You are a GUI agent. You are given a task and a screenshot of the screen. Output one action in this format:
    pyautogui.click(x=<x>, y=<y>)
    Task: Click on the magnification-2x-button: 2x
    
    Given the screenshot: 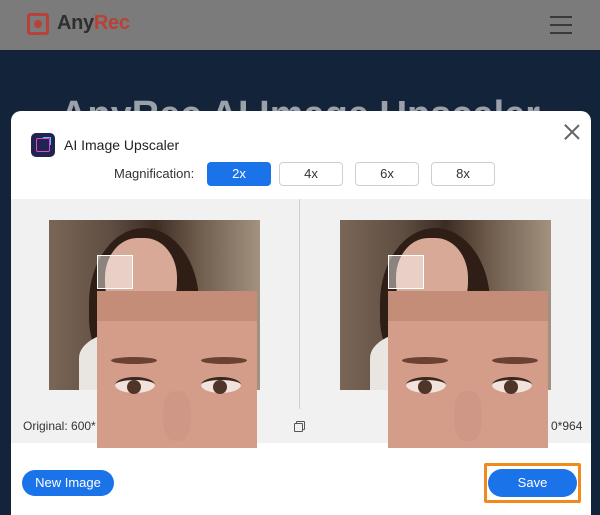 What is the action you would take?
    pyautogui.click(x=239, y=174)
    